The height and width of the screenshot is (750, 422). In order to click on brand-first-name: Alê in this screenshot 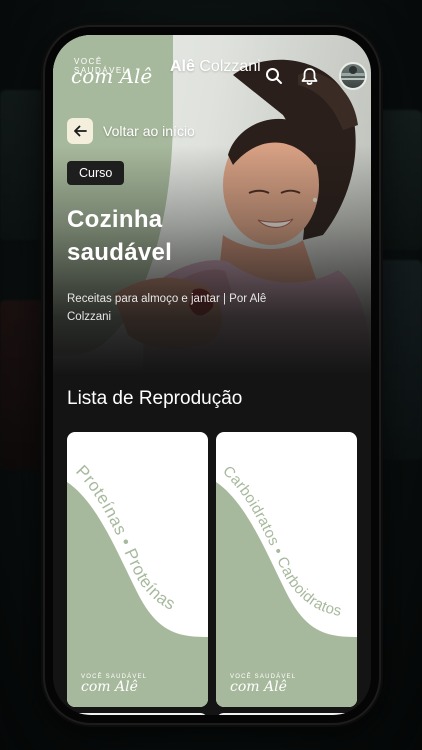, I will do `click(182, 66)`.